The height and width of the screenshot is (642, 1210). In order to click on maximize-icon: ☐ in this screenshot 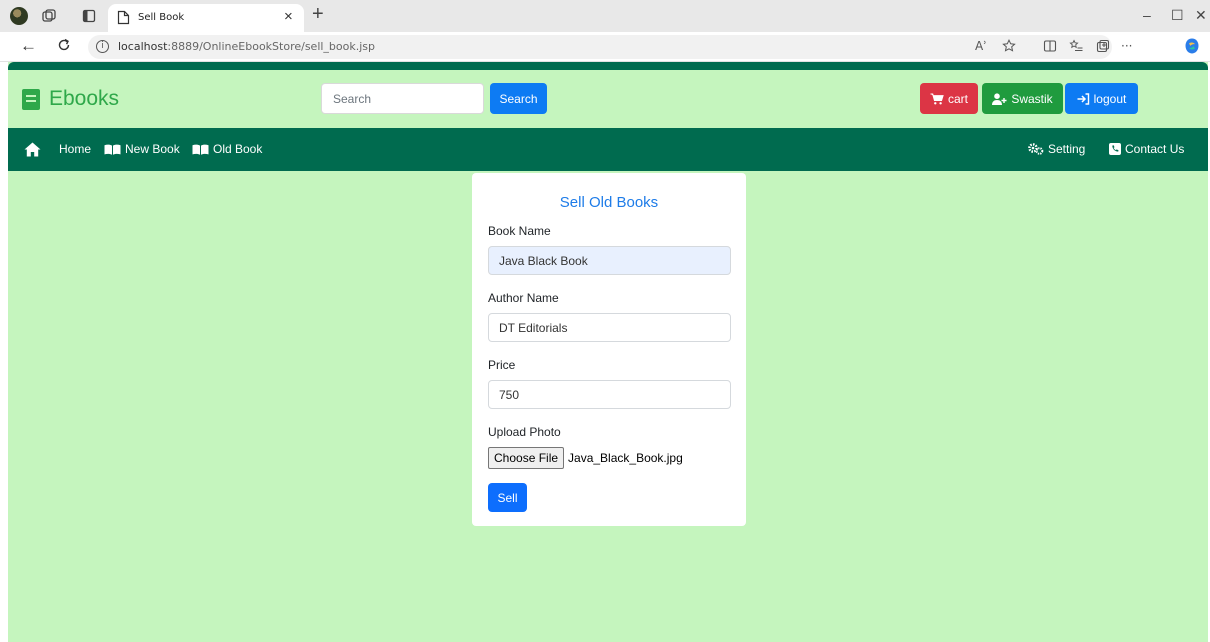, I will do `click(1177, 15)`.